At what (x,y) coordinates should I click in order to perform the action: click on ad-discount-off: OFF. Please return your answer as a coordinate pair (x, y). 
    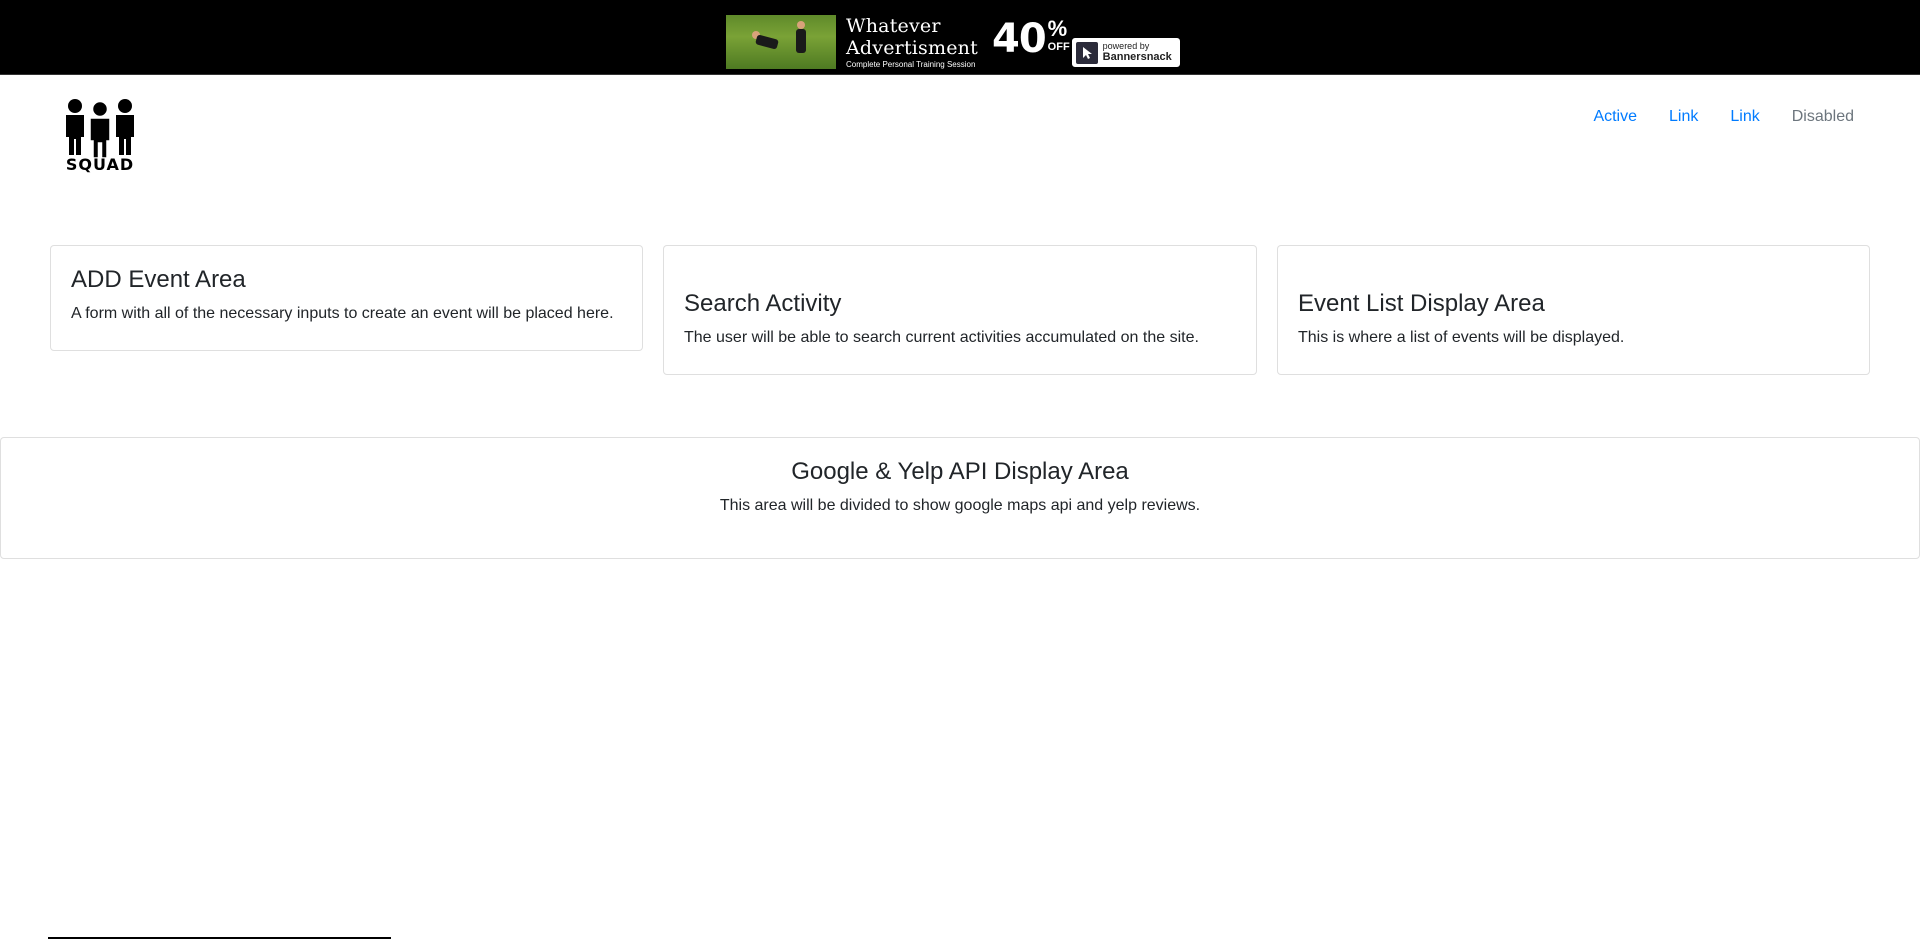
    Looking at the image, I should click on (1058, 47).